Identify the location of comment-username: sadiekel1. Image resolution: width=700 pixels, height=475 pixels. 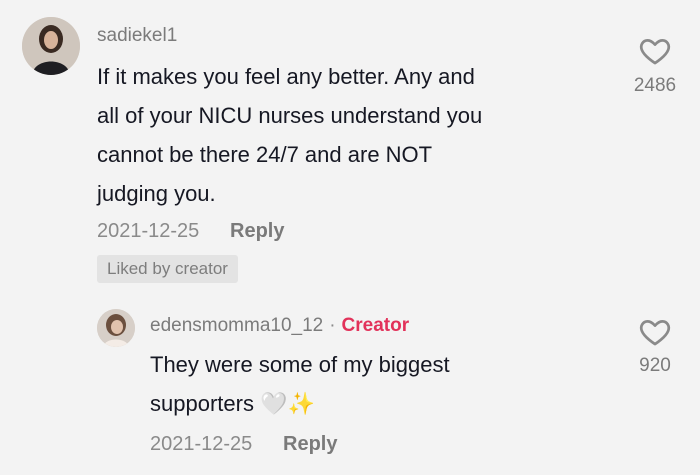
(137, 36).